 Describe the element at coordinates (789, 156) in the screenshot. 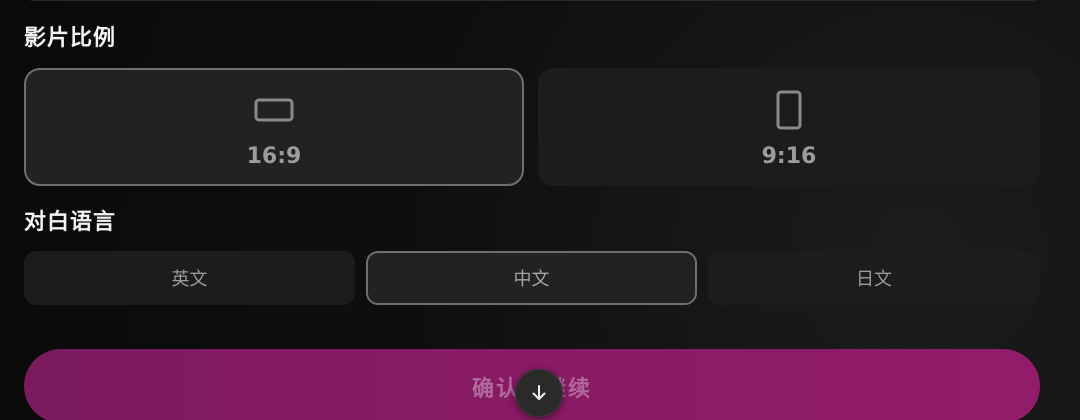

I see `aspect-ratio-9-16-label: 9:16` at that location.